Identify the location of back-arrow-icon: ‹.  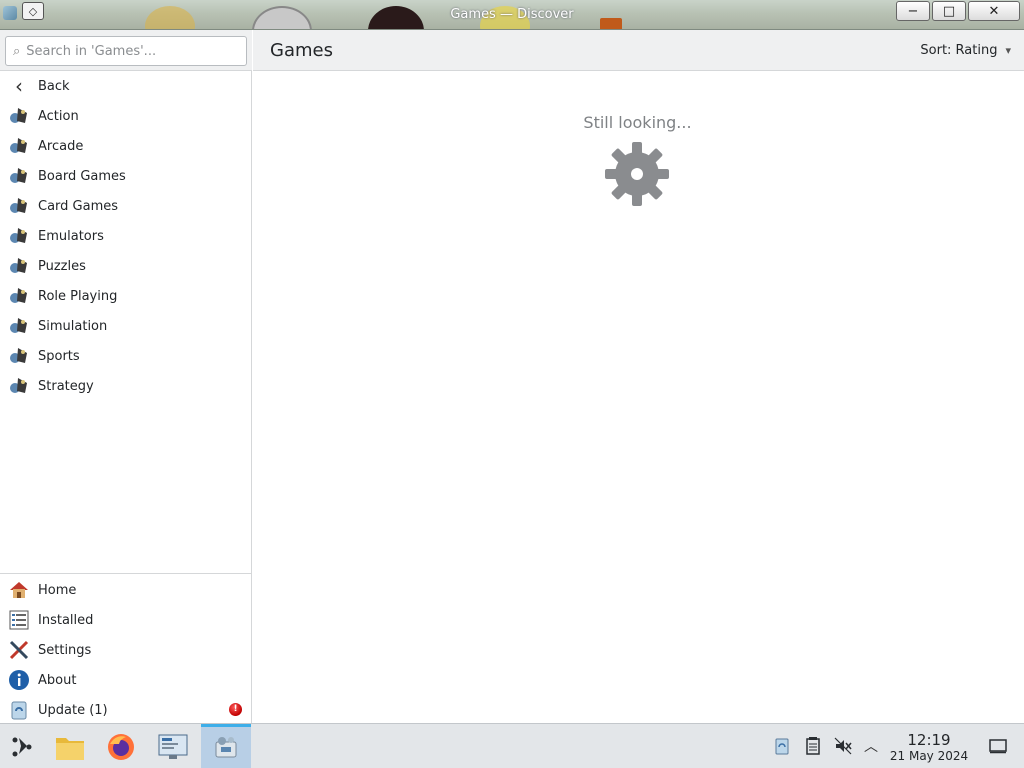
(19, 86).